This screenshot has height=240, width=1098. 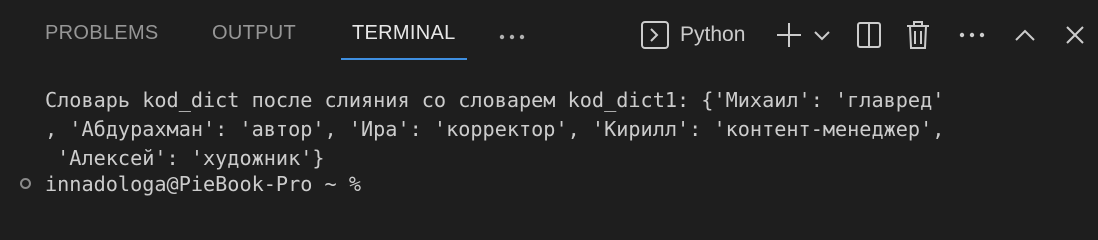 I want to click on command-decoration-icon, so click(x=25, y=183).